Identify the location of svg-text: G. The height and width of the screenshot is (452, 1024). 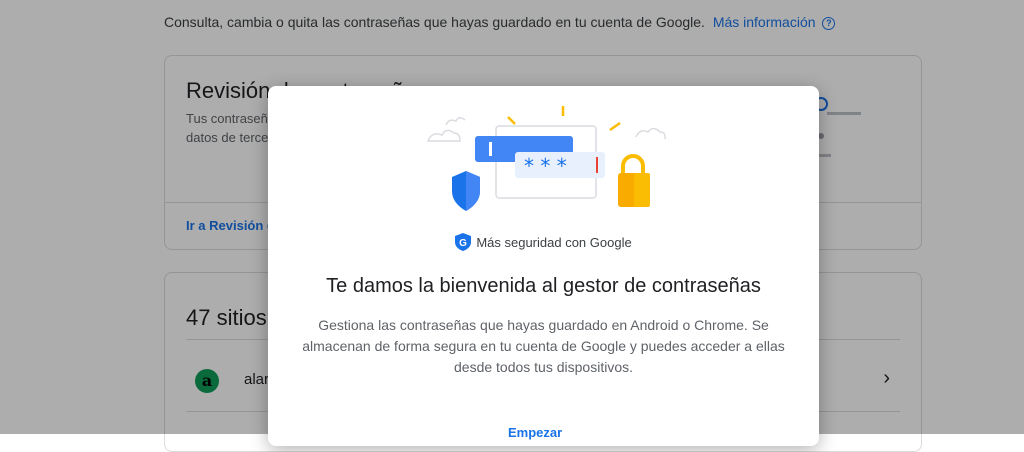
(463, 243).